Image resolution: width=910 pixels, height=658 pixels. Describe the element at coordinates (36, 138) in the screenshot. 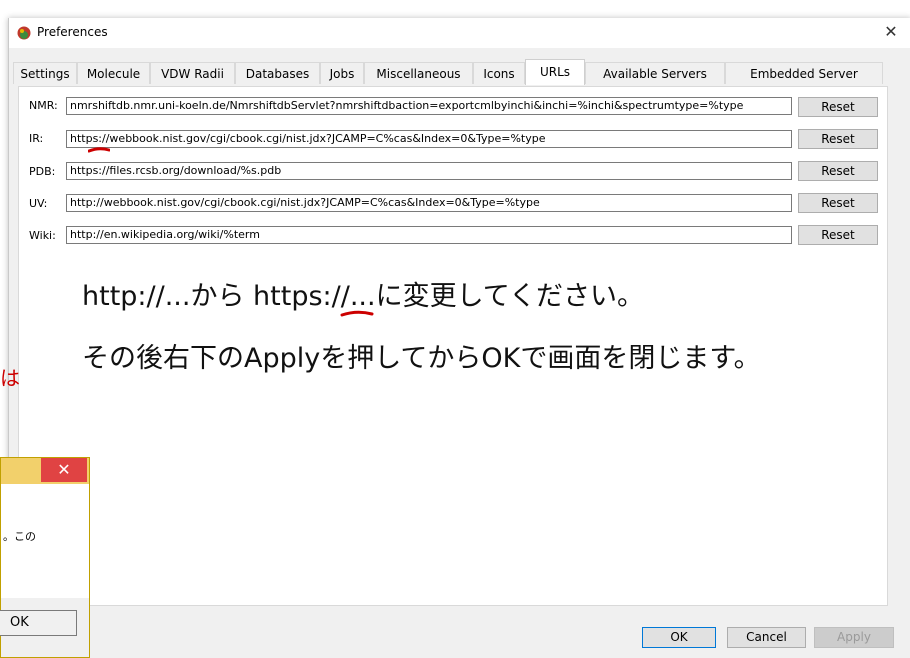

I see `ir-label: IR:` at that location.